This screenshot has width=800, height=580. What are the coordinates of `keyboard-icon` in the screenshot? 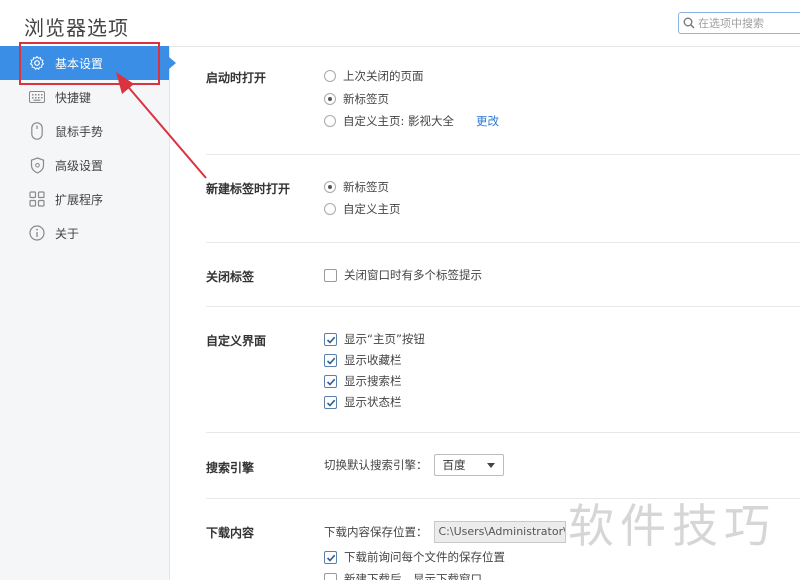 It's located at (37, 97).